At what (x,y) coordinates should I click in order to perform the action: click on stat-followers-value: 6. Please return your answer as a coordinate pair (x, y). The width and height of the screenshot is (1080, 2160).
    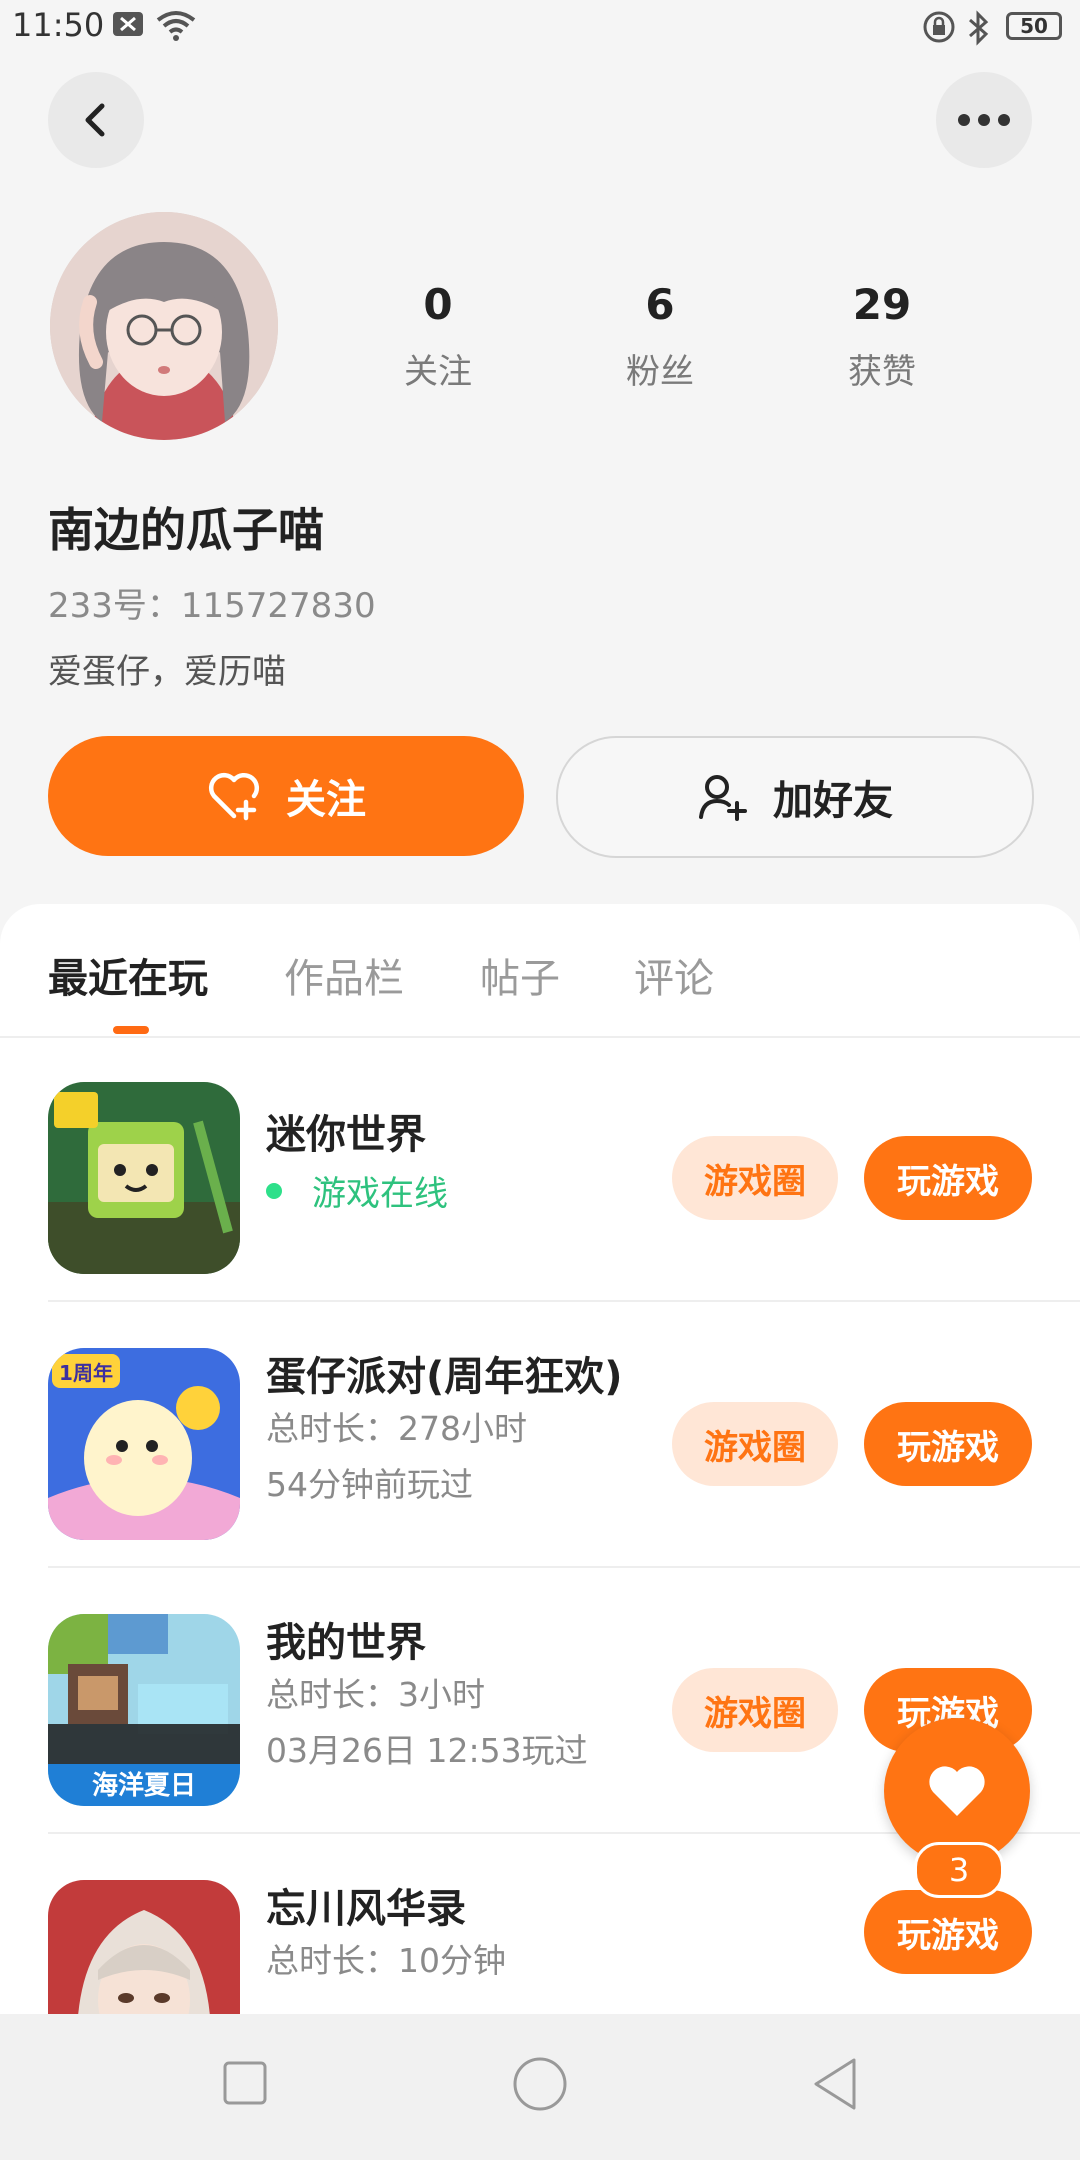
    Looking at the image, I should click on (660, 304).